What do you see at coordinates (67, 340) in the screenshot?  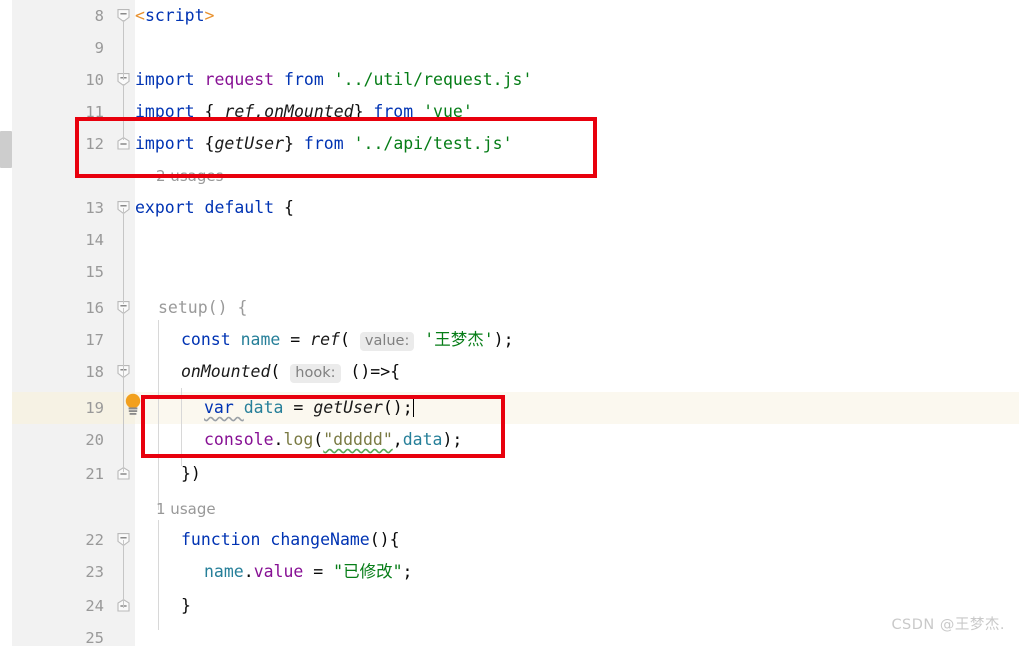 I see `line-number: 17` at bounding box center [67, 340].